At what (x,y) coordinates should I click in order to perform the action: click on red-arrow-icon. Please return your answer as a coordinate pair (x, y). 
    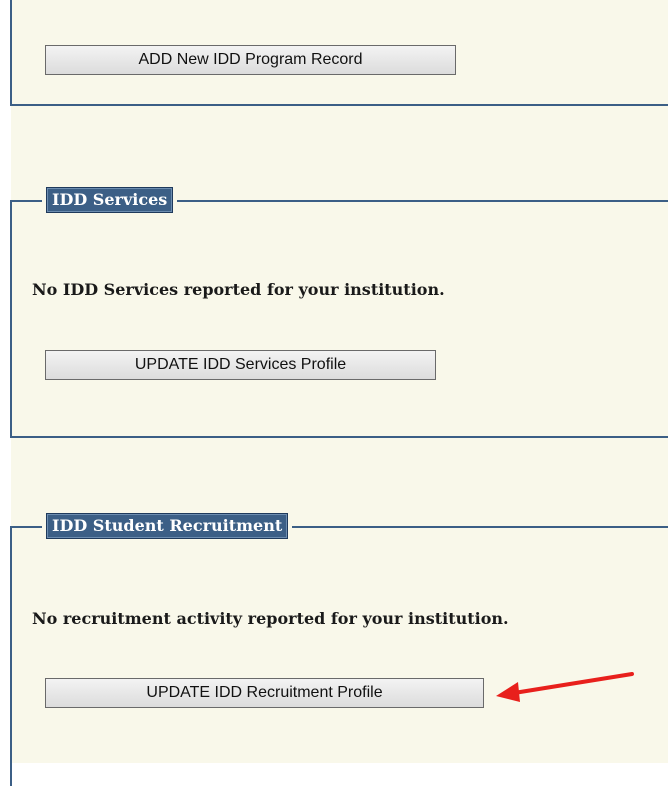
    Looking at the image, I should click on (565, 687).